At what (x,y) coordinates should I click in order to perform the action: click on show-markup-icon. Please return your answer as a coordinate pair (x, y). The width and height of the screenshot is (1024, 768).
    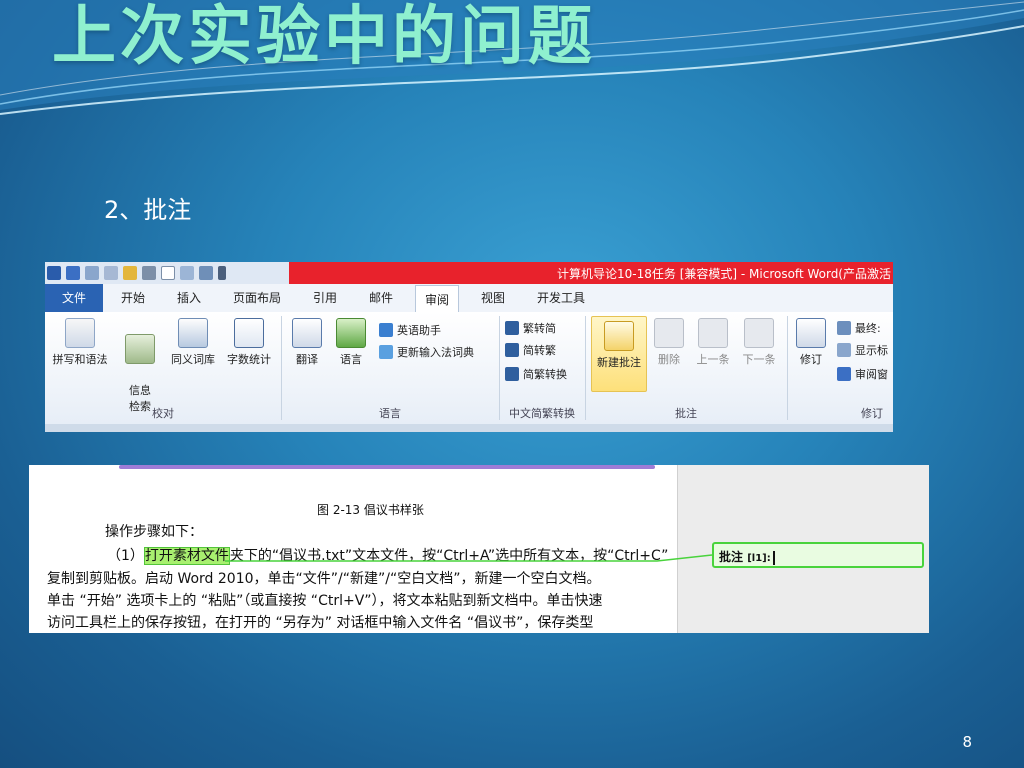
    Looking at the image, I should click on (844, 350).